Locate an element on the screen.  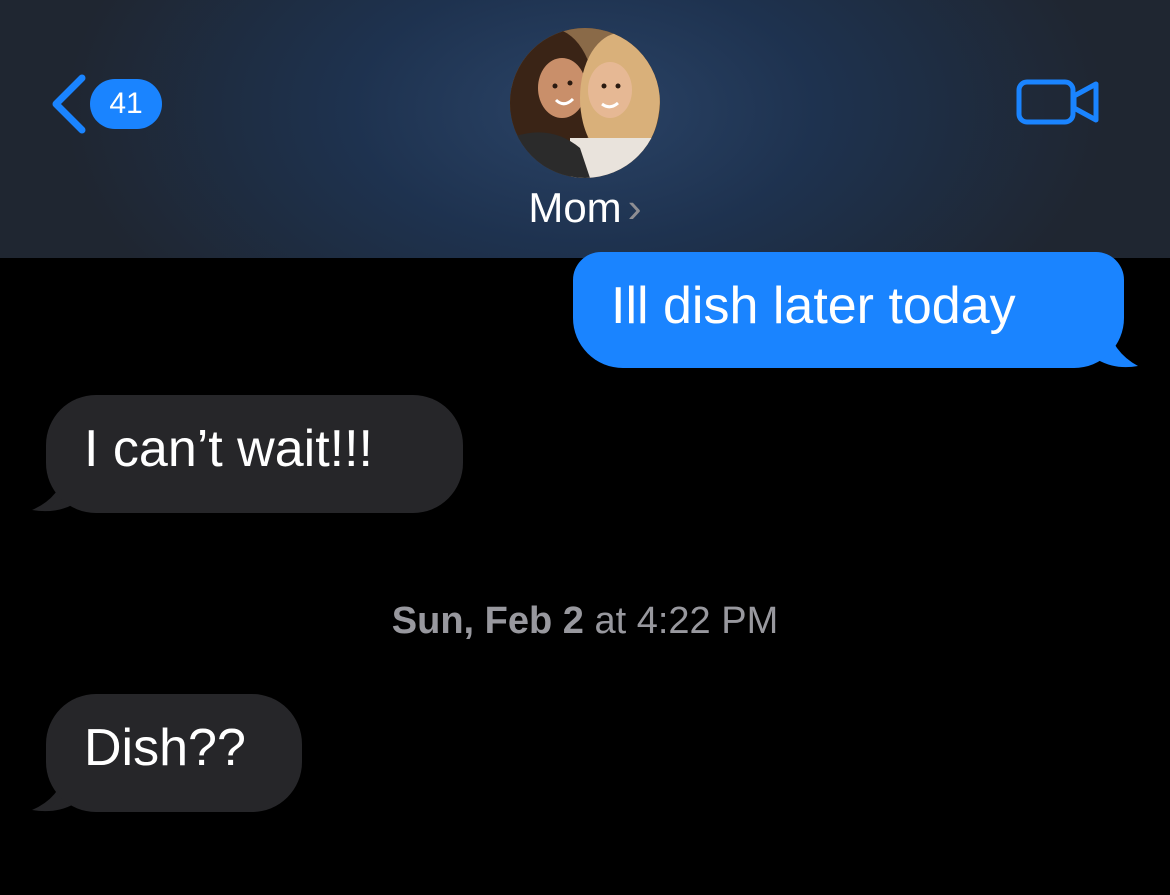
contact-avatar is located at coordinates (585, 103).